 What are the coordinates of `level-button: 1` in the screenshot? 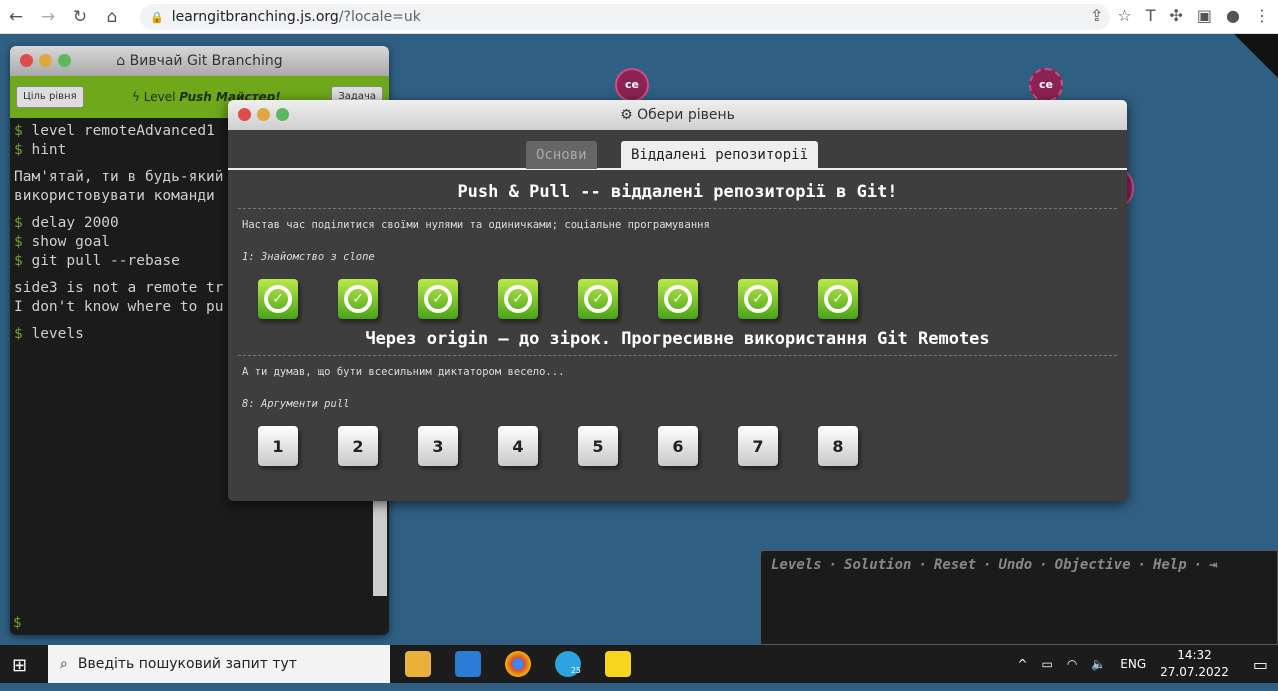 It's located at (278, 446).